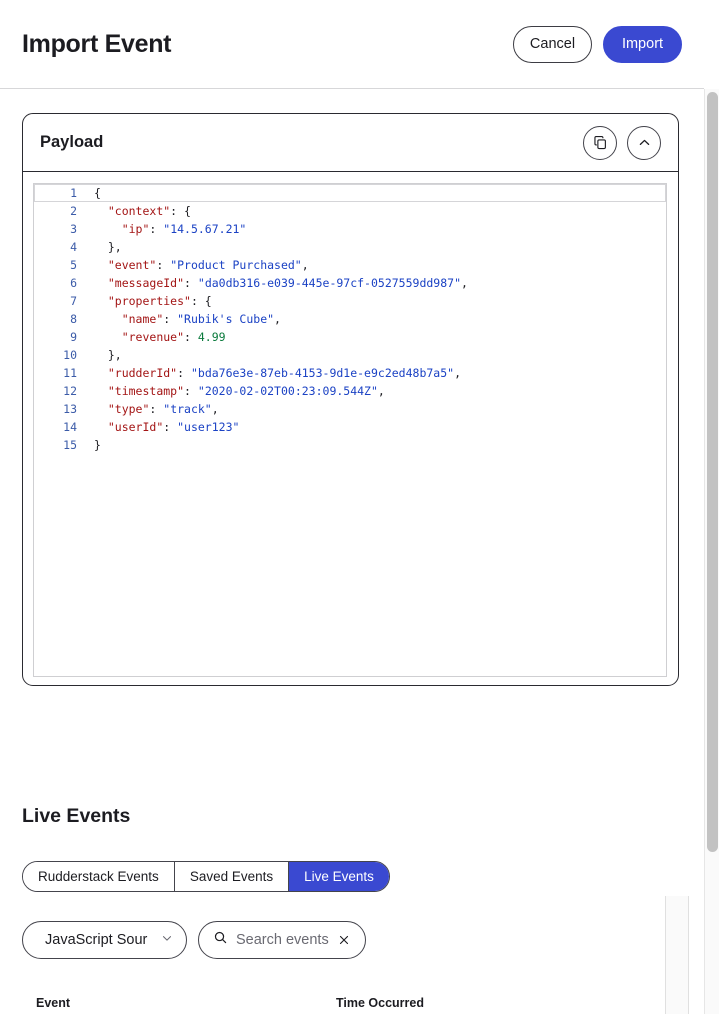 The height and width of the screenshot is (1014, 719). What do you see at coordinates (146, 283) in the screenshot?
I see `token-key: "messageId"` at bounding box center [146, 283].